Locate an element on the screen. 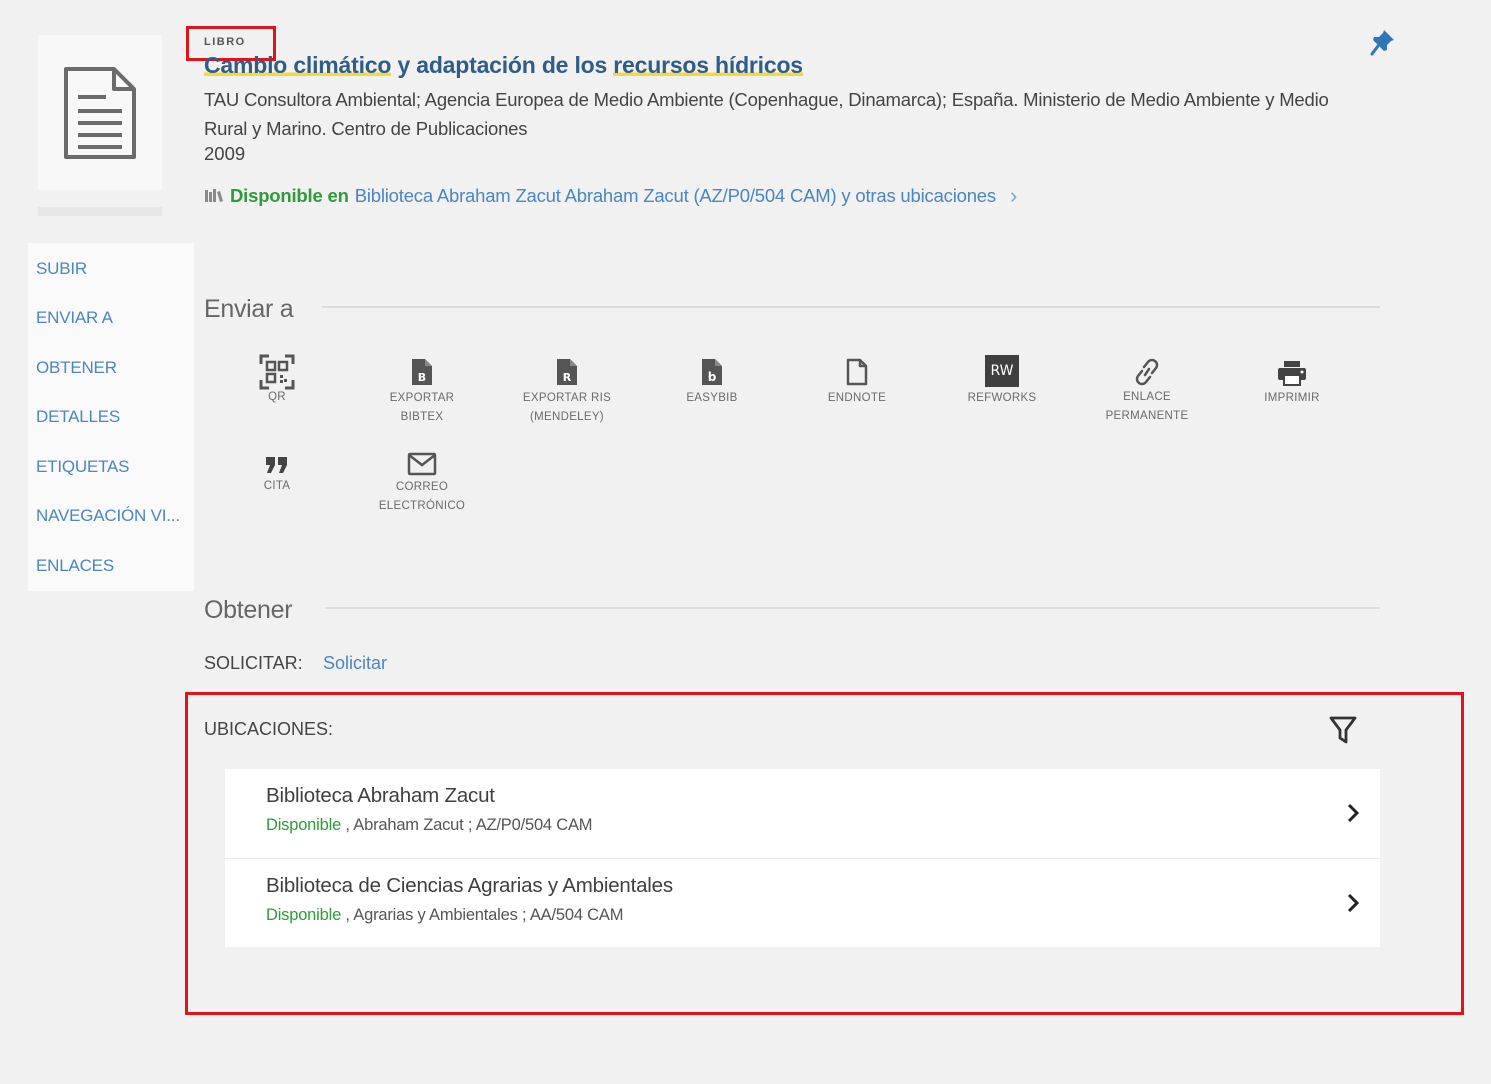 This screenshot has width=1491, height=1084. endnote-icon is located at coordinates (857, 372).